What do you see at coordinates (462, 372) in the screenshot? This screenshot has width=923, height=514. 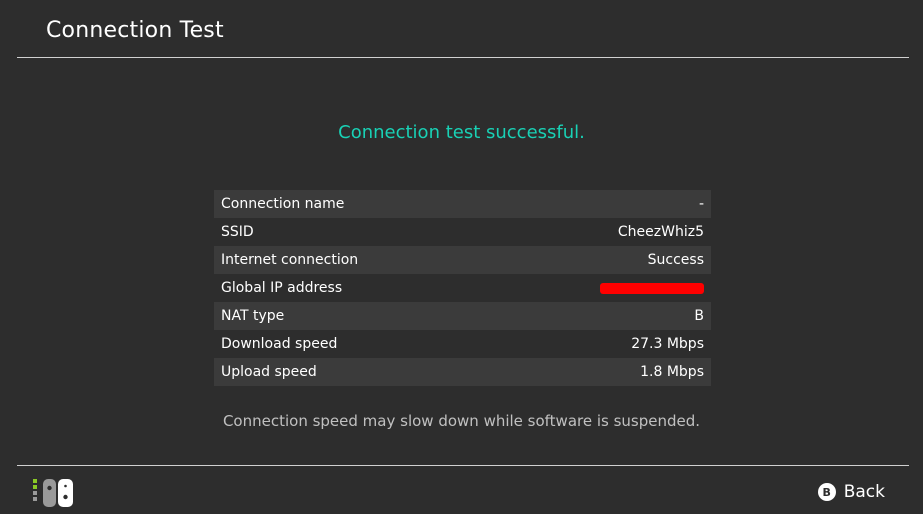 I see `info-row-upload-speed: Upload speed 1.8 Mbps` at bounding box center [462, 372].